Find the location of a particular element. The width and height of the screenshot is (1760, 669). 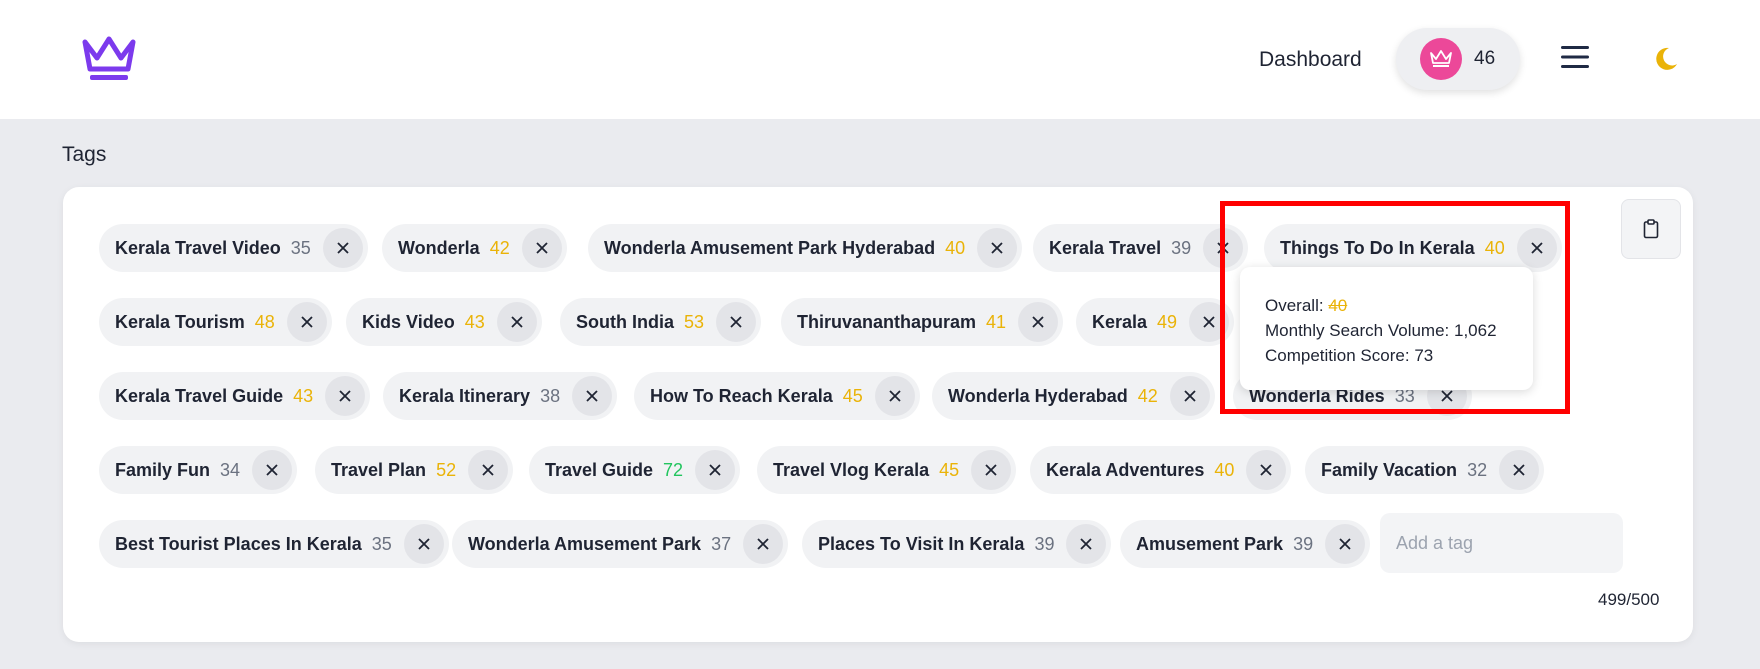

tag-chip: Travel Plan 52 is located at coordinates (414, 470).